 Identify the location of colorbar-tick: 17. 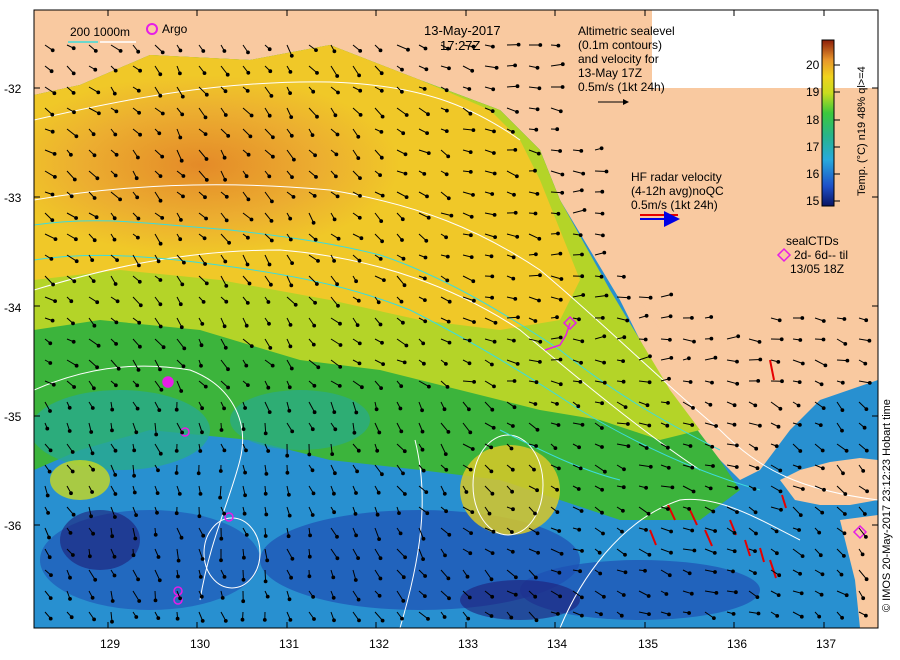
(813, 147).